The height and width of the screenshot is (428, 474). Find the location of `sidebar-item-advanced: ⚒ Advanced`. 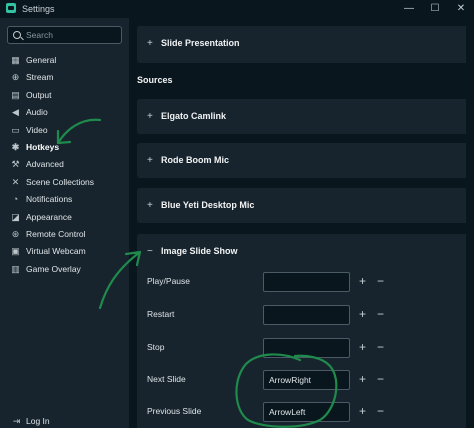

sidebar-item-advanced: ⚒ Advanced is located at coordinates (64, 164).